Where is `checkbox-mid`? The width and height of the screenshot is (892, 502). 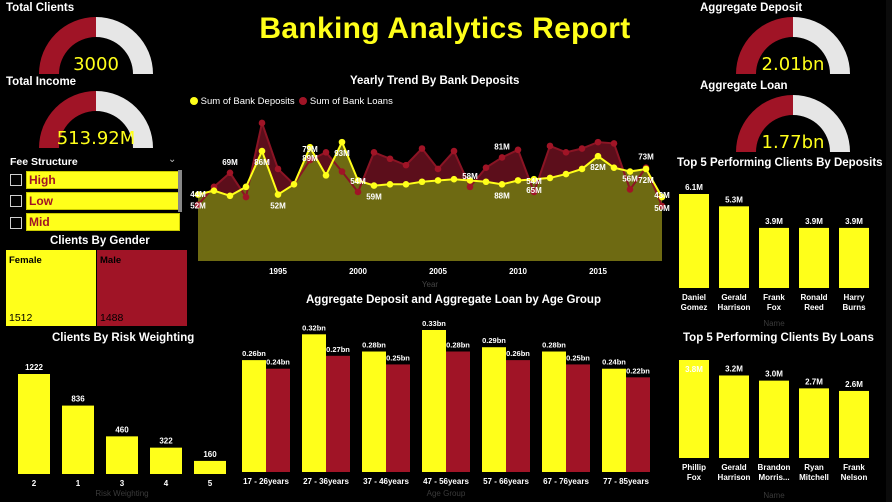
checkbox-mid is located at coordinates (16, 223).